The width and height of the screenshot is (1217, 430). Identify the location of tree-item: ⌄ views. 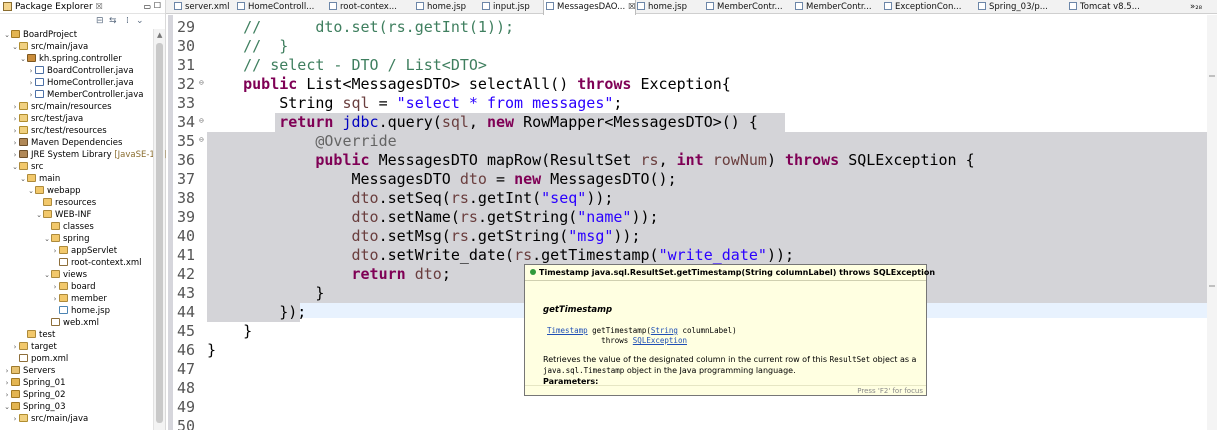
(76, 275).